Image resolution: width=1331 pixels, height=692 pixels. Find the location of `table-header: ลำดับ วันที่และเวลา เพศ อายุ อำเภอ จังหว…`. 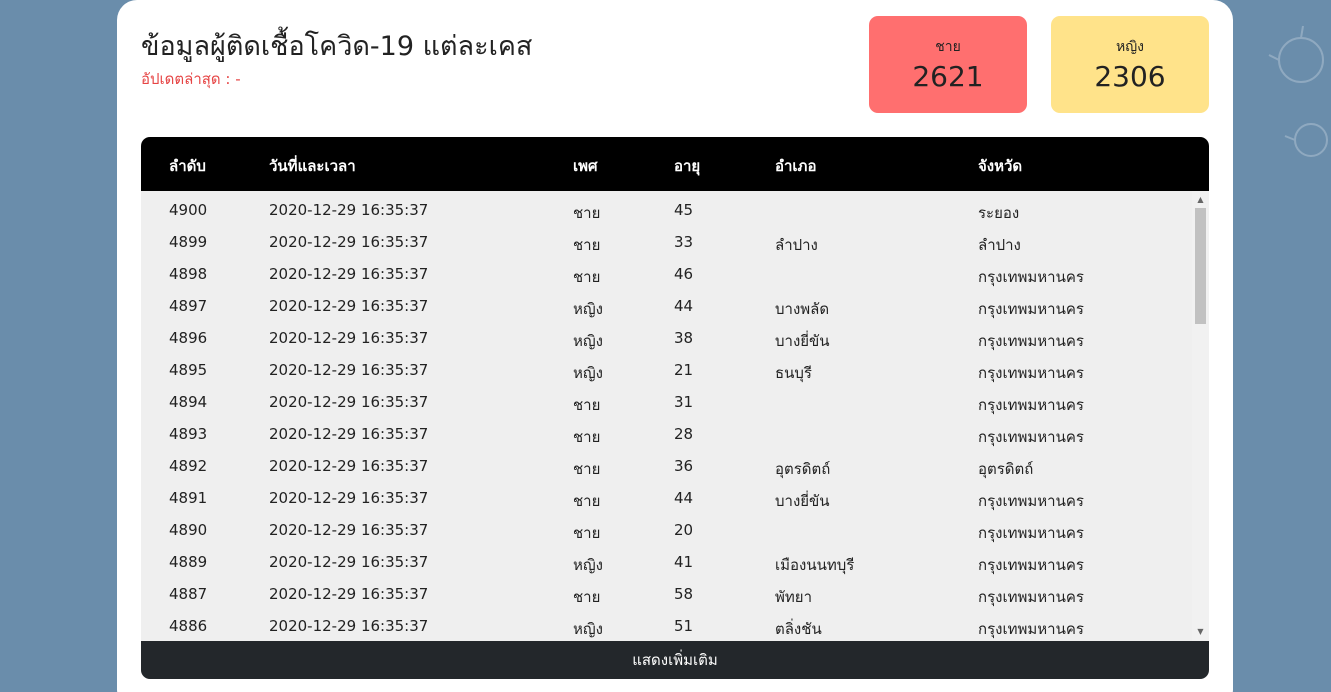

table-header: ลำดับ วันที่และเวลา เพศ อายุ อำเภอ จังหว… is located at coordinates (675, 164).